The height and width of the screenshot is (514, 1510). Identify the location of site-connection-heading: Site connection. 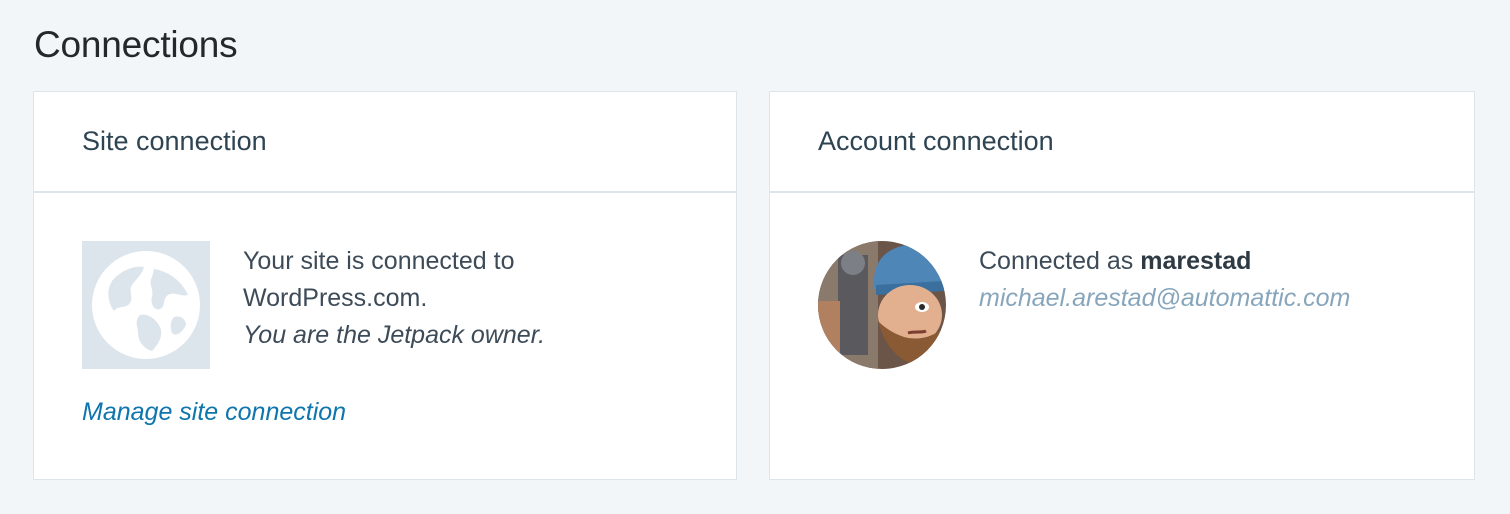
(174, 141).